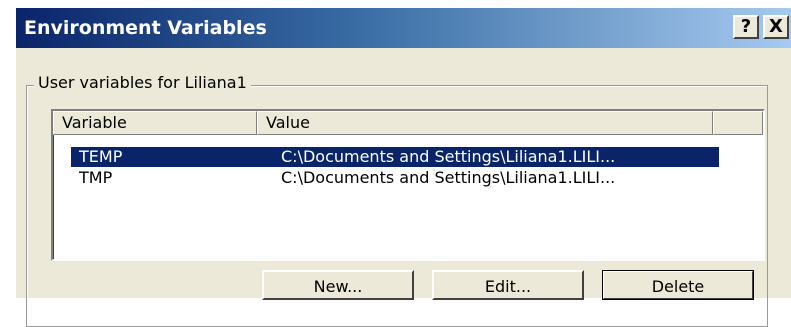 Image resolution: width=791 pixels, height=327 pixels. What do you see at coordinates (96, 177) in the screenshot?
I see `row-variable: TMP` at bounding box center [96, 177].